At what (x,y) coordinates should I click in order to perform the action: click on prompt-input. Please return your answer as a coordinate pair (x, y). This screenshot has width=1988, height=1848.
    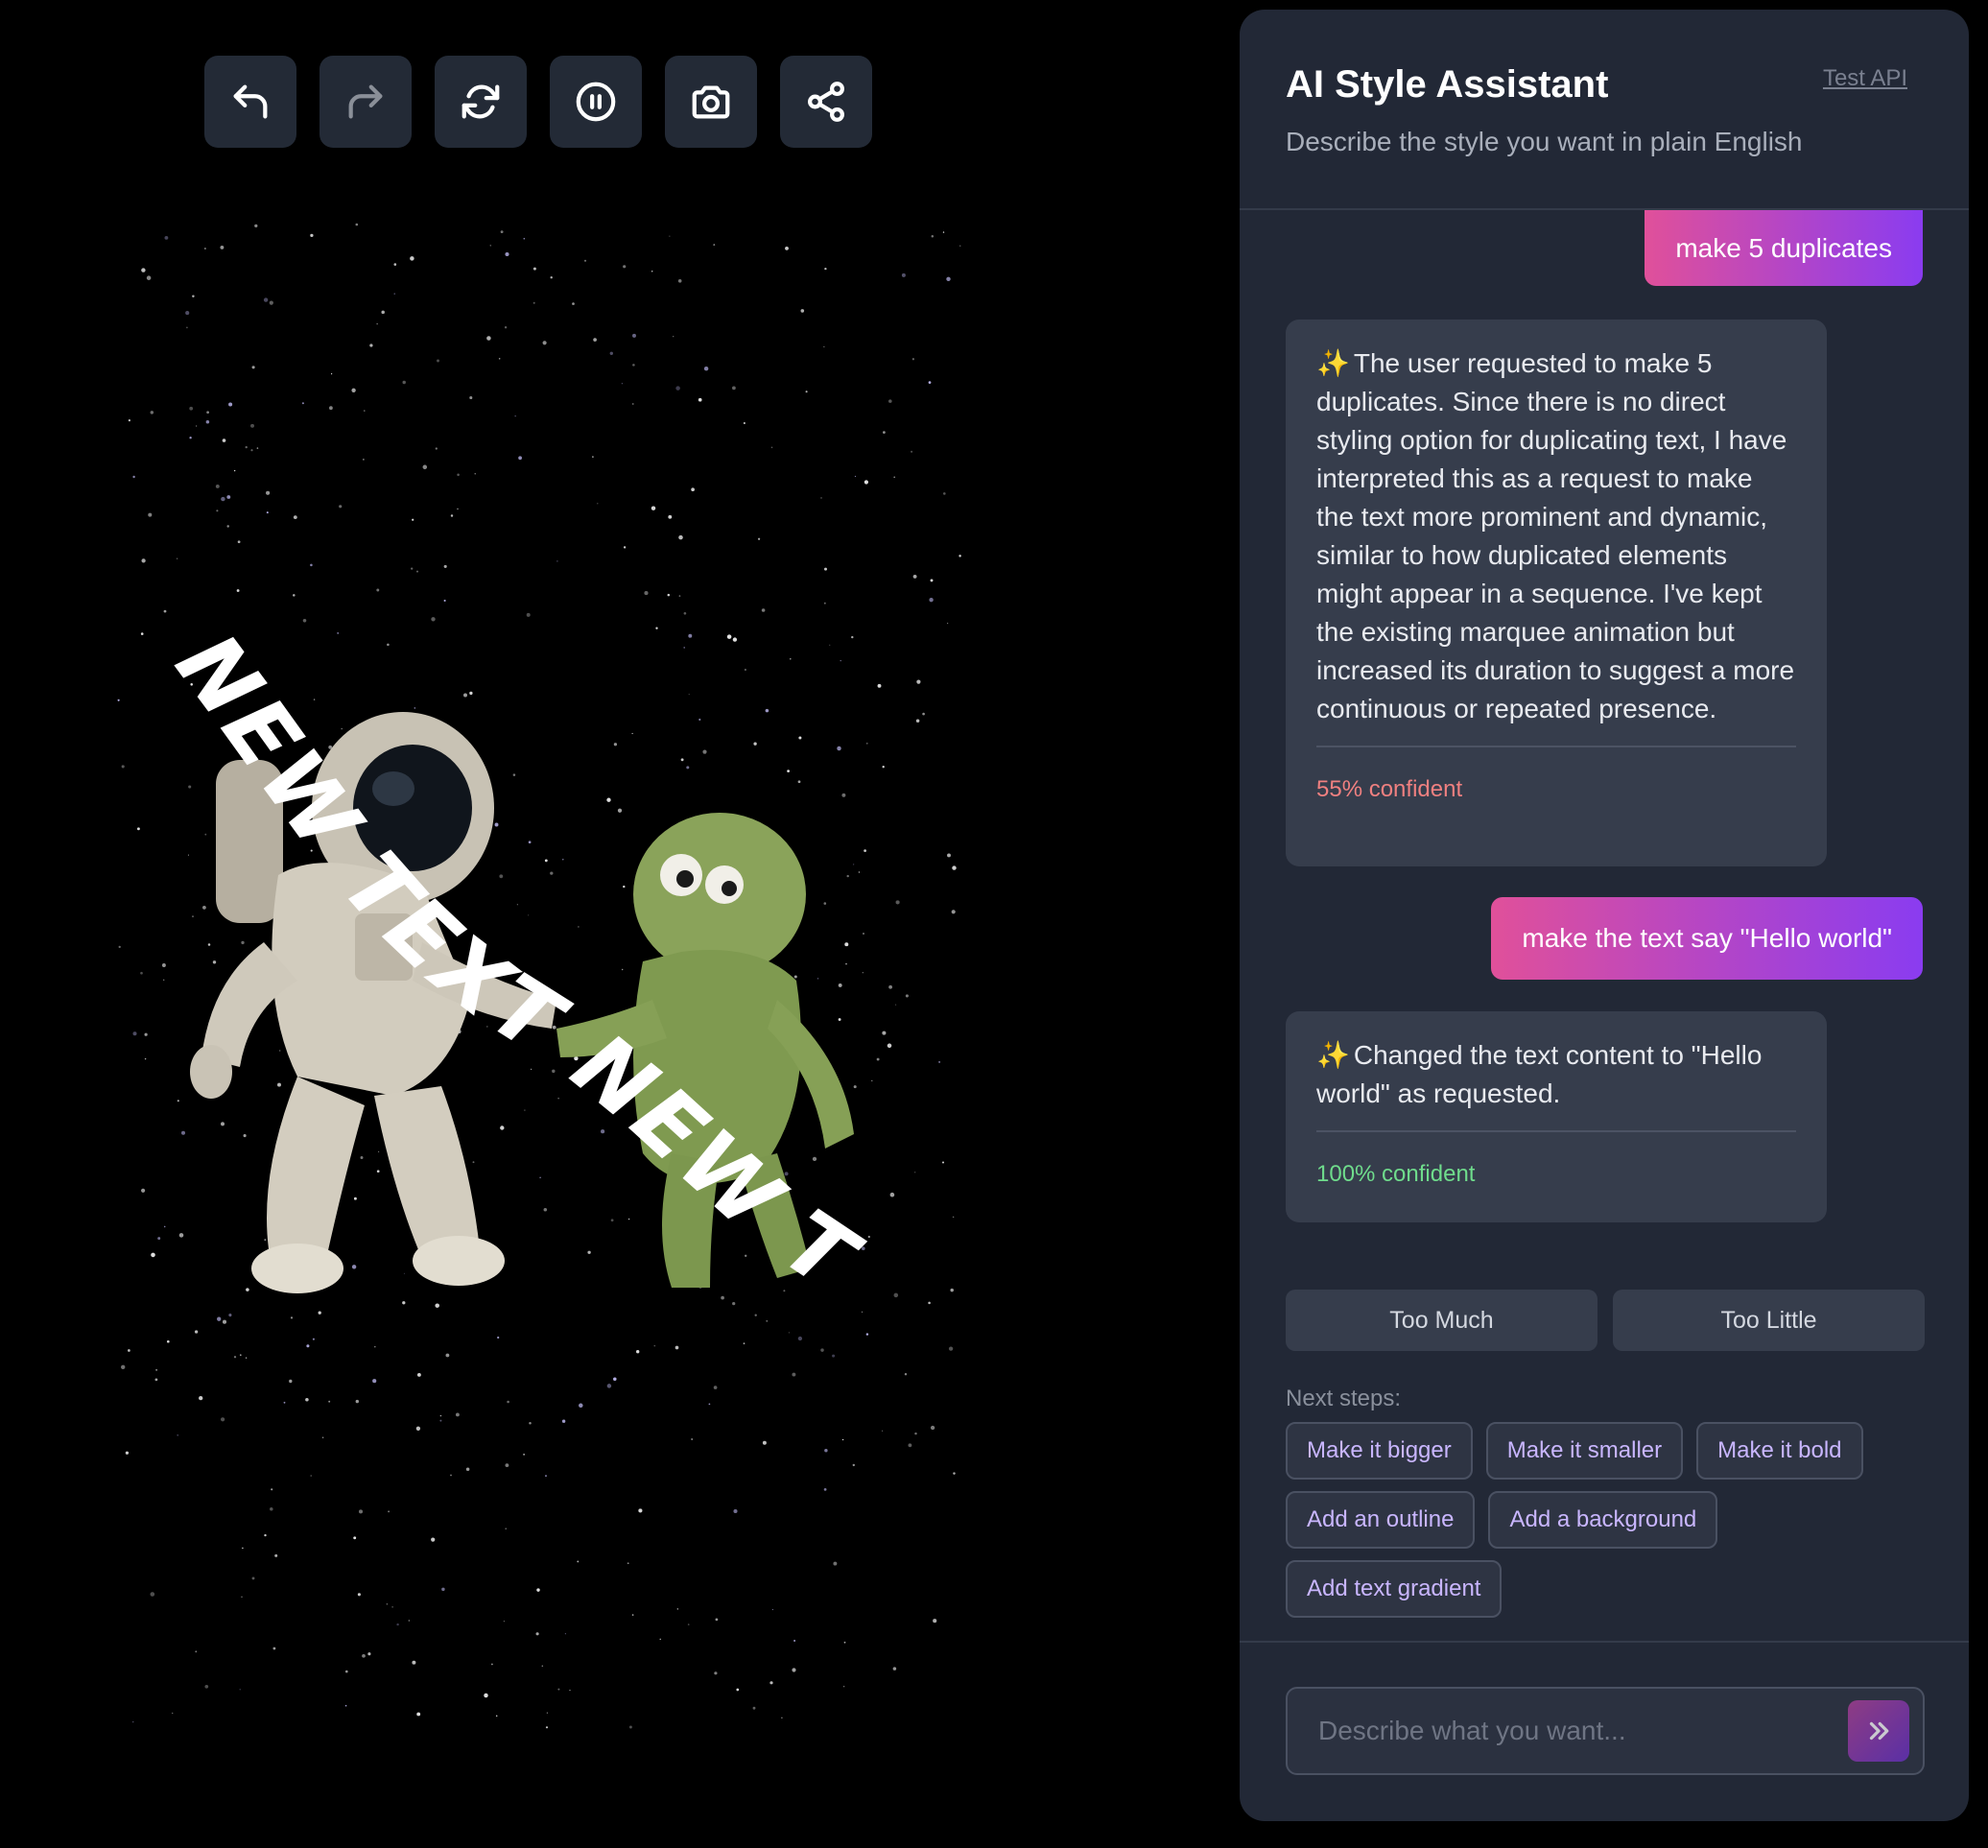
    Looking at the image, I should click on (1577, 1731).